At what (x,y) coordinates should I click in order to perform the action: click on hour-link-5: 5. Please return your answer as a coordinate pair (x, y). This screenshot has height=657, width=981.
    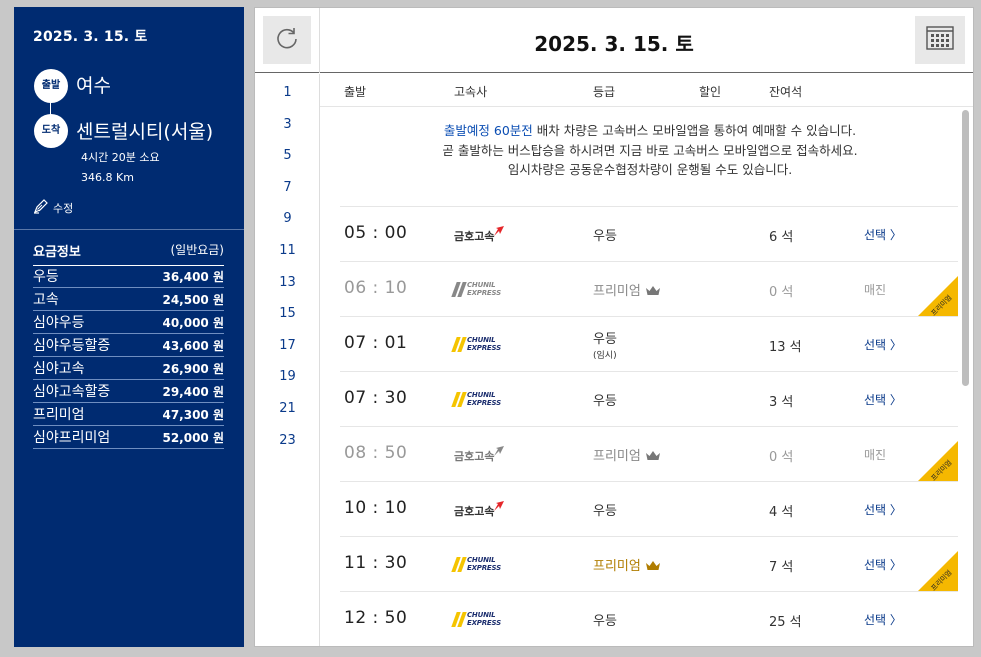
    Looking at the image, I should click on (287, 155).